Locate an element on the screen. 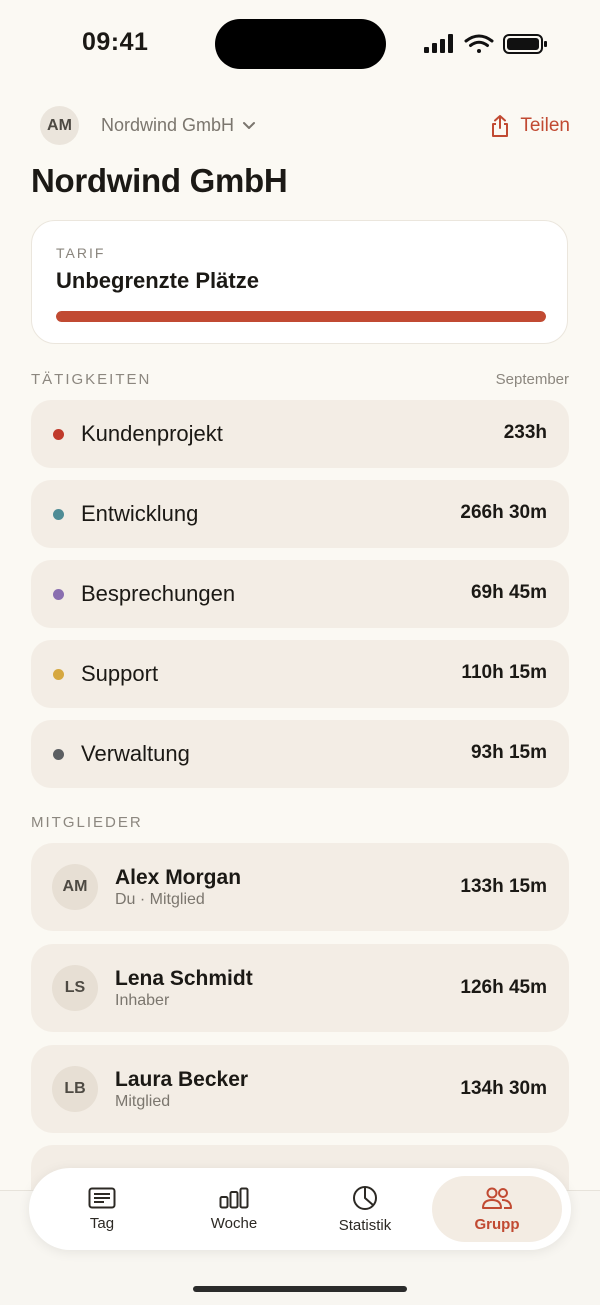  plan-card: TARIF Unbegrenzte Plätze is located at coordinates (299, 282).